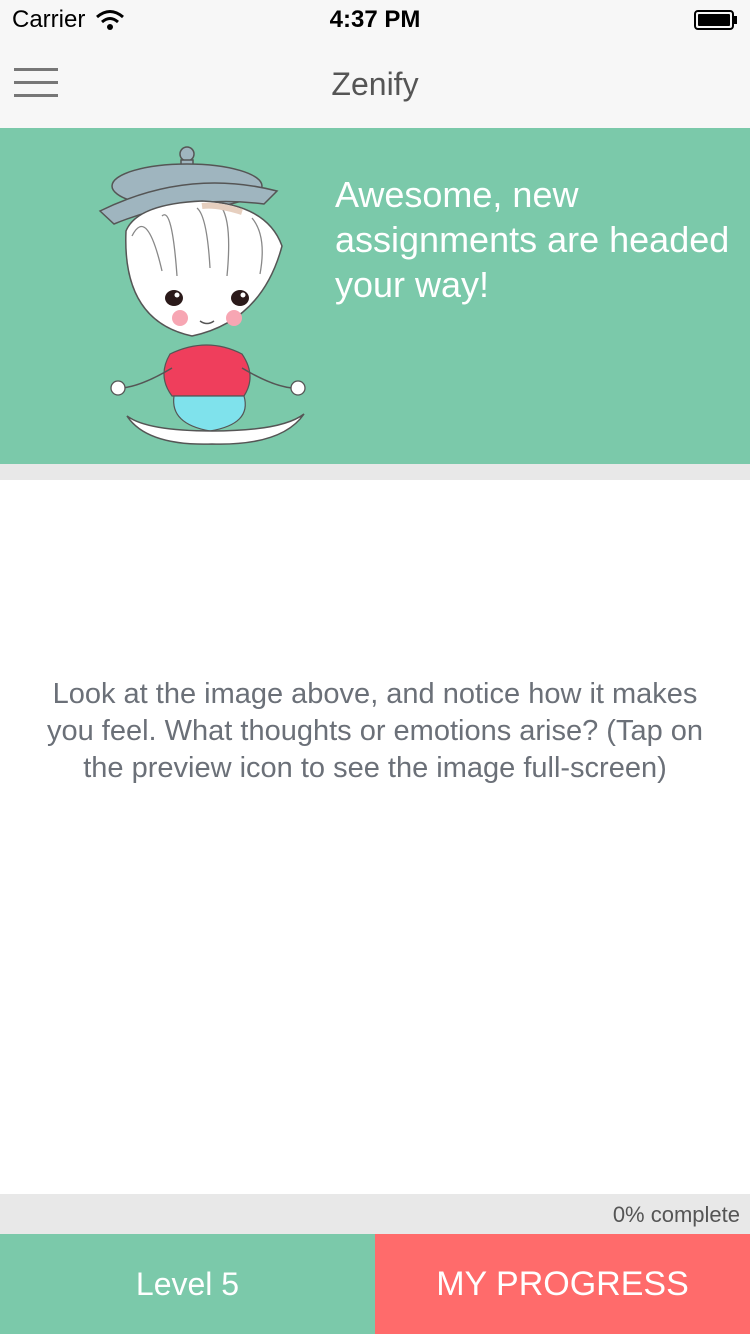 Image resolution: width=750 pixels, height=1334 pixels. Describe the element at coordinates (676, 1214) in the screenshot. I see `progress-label: 0% complete` at that location.